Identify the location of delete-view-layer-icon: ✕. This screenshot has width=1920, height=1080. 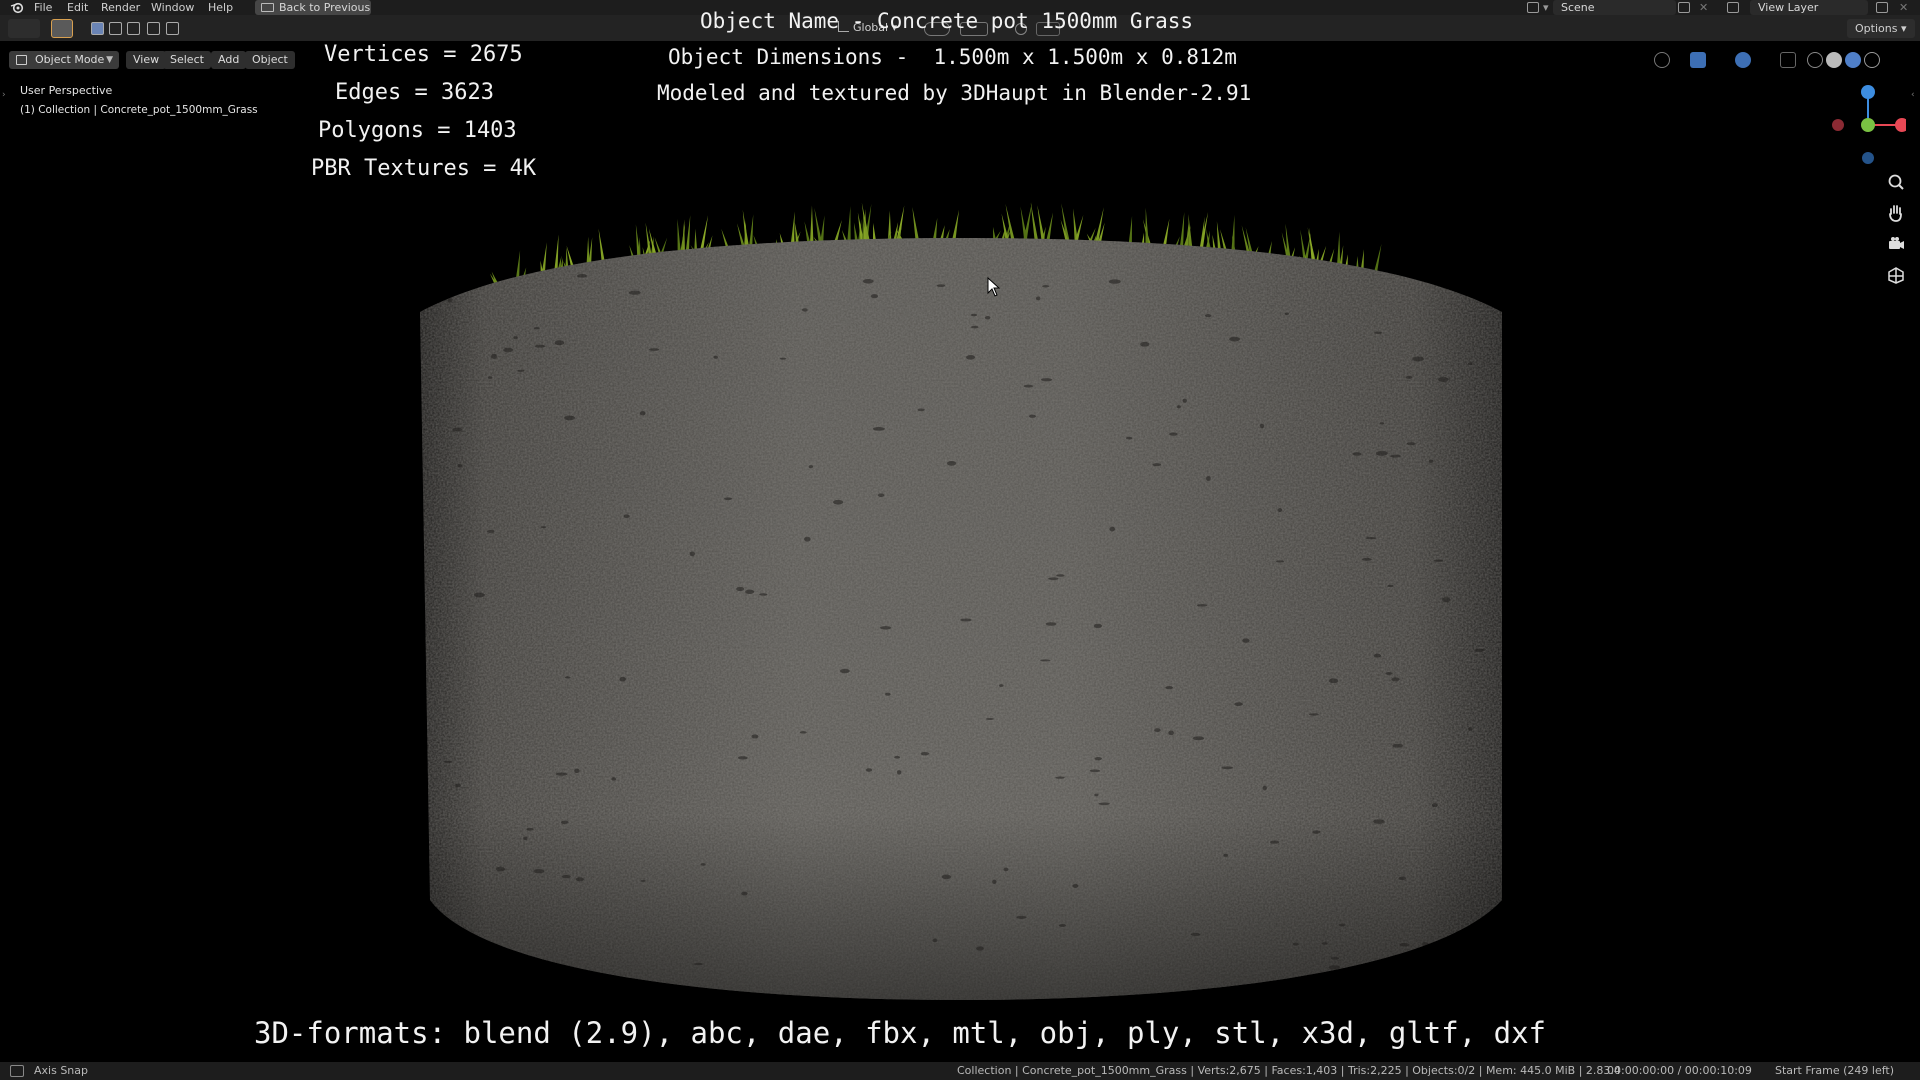
(1903, 7).